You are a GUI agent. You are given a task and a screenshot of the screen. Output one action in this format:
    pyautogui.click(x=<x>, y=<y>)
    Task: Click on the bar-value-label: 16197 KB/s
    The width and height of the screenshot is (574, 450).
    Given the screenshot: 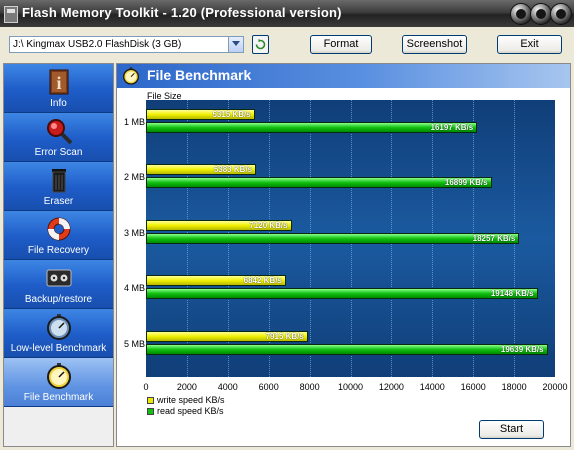 What is the action you would take?
    pyautogui.click(x=452, y=127)
    